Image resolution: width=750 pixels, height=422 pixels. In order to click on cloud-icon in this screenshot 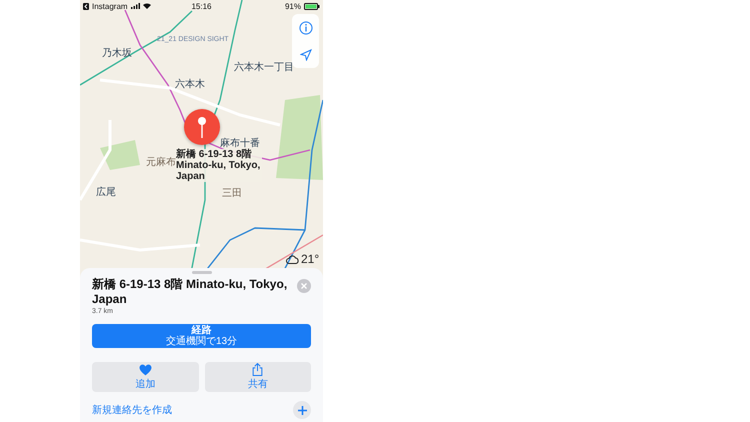, I will do `click(292, 259)`.